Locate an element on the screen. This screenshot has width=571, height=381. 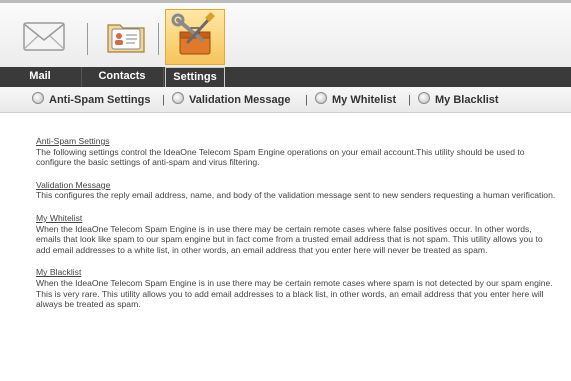
section-link-anti-spam-settings: Anti-Spam Settings is located at coordinates (296, 141).